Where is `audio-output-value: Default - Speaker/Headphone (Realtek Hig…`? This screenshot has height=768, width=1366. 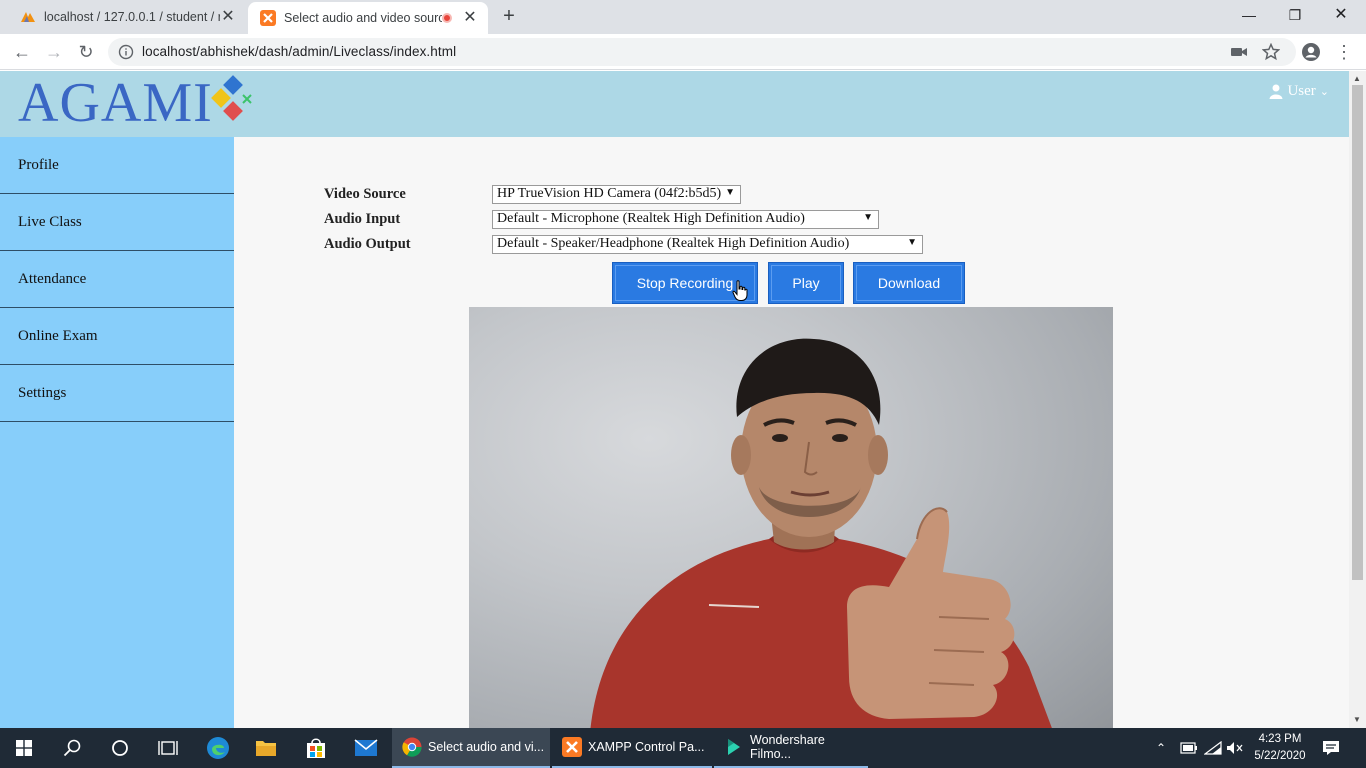 audio-output-value: Default - Speaker/Headphone (Realtek Hig… is located at coordinates (673, 243).